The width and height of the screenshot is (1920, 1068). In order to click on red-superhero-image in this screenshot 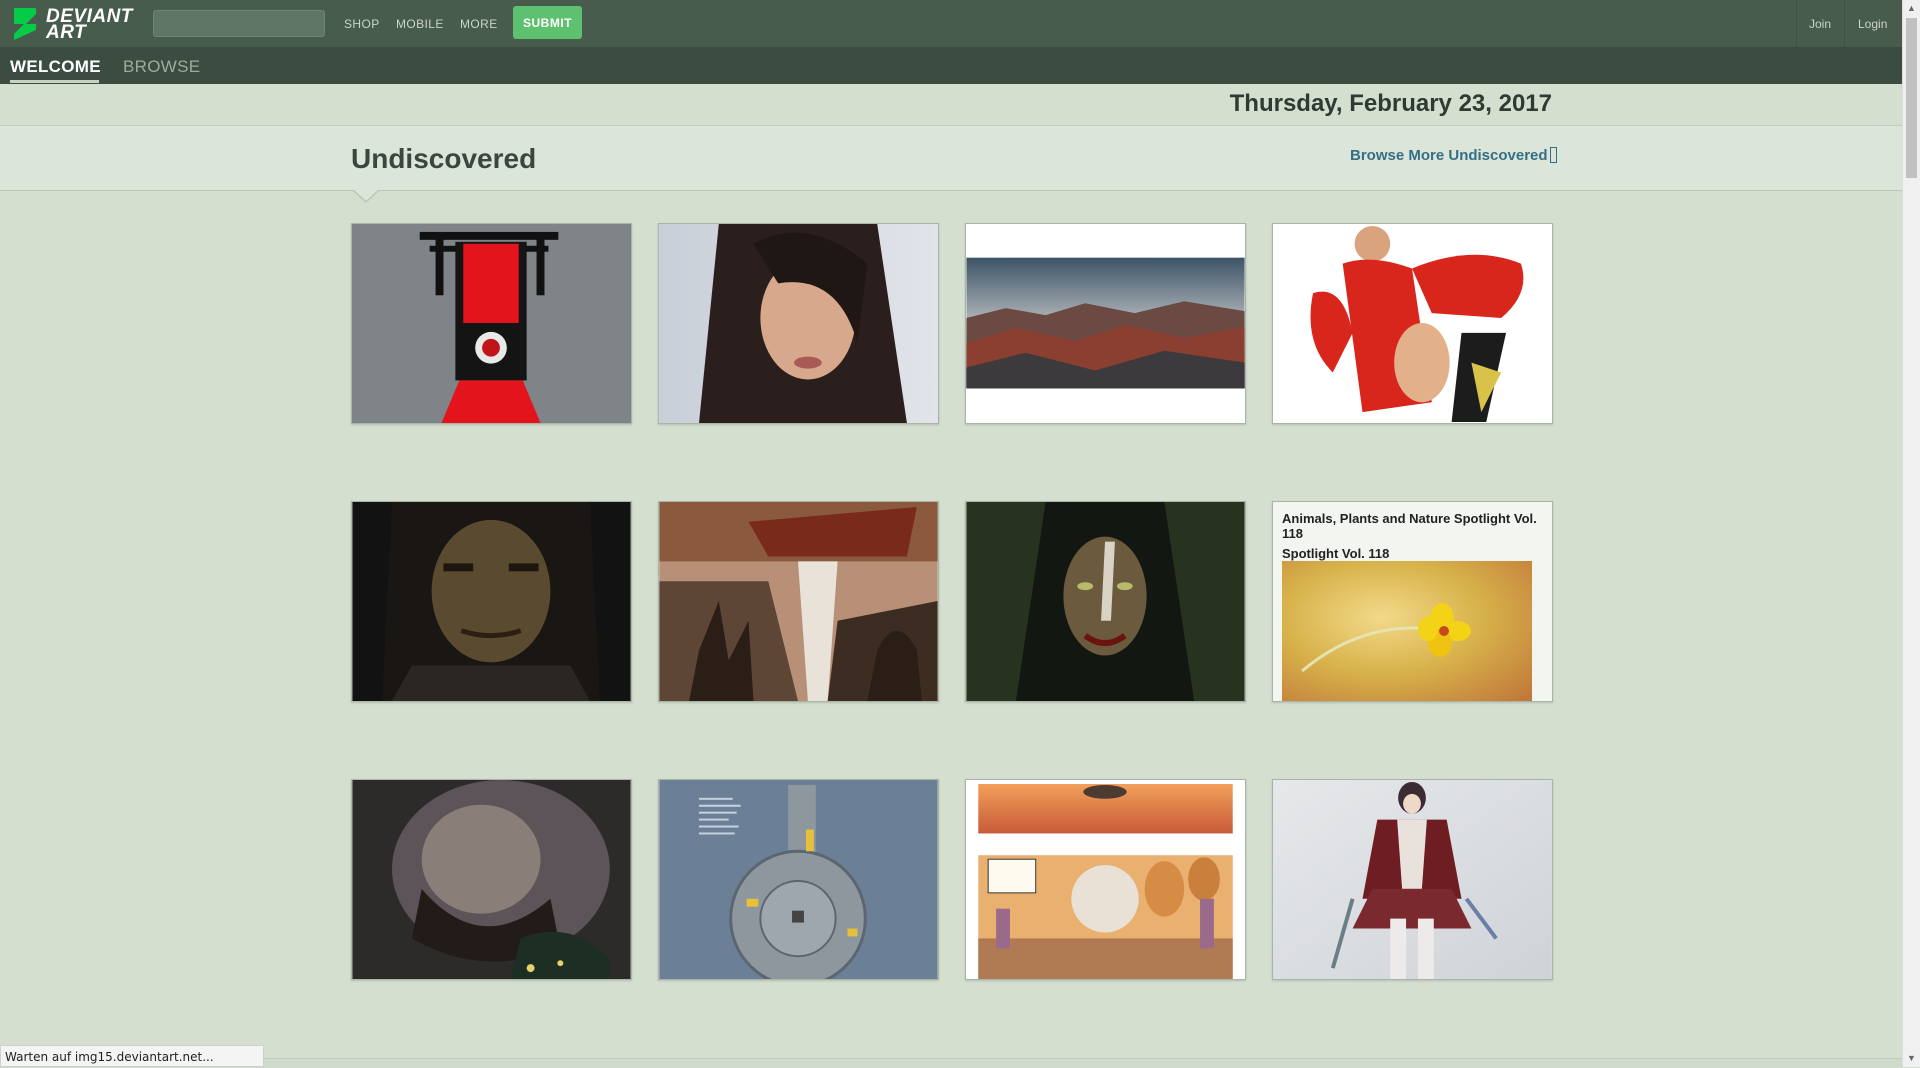, I will do `click(1412, 323)`.